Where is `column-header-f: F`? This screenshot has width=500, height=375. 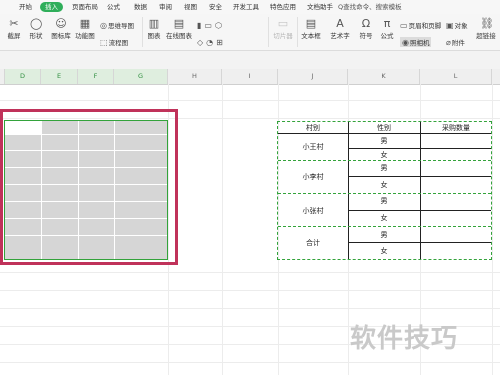 column-header-f: F is located at coordinates (96, 76).